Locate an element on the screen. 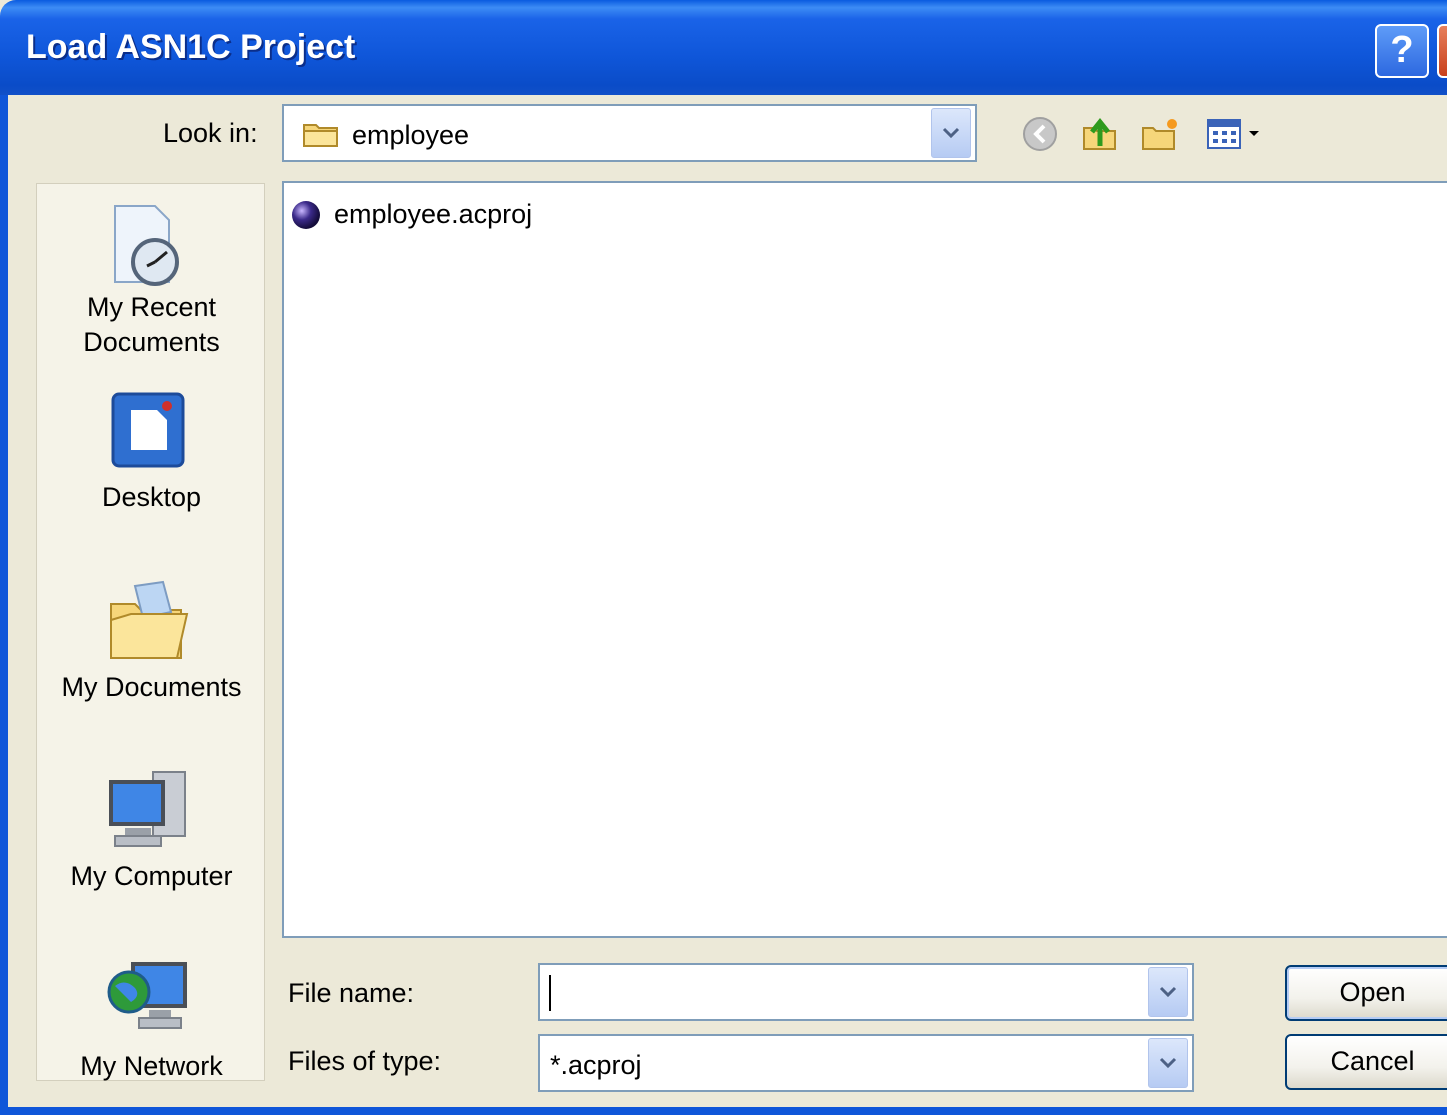  file-type-dropdown-button is located at coordinates (1168, 1063).